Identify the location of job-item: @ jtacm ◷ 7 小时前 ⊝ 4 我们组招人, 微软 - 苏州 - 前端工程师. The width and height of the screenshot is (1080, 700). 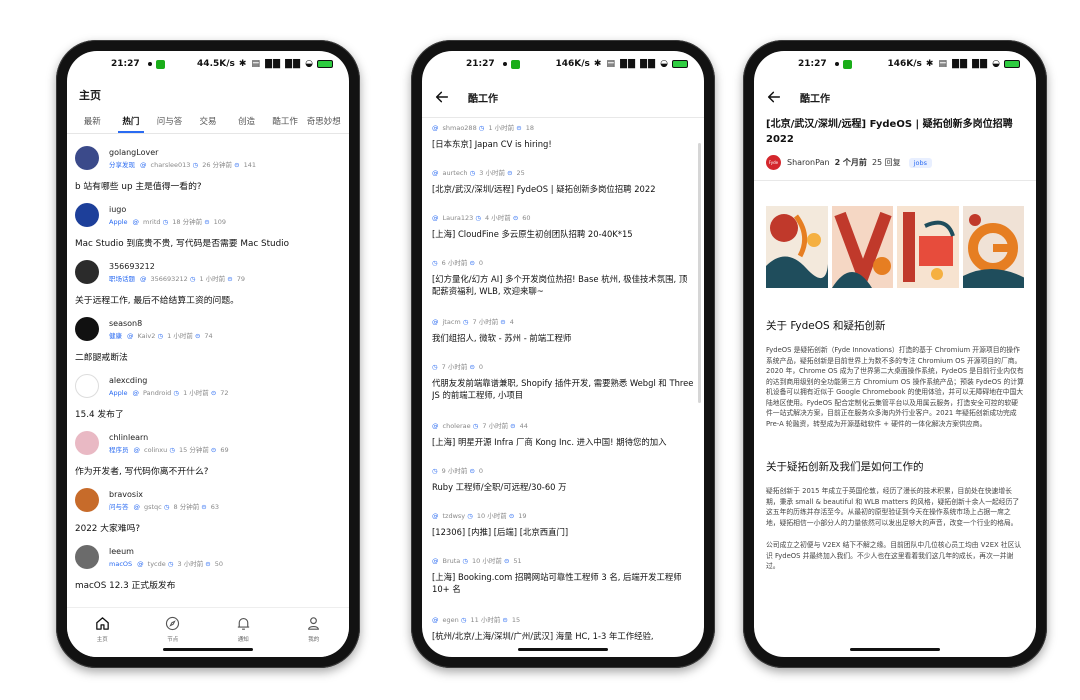
(563, 334).